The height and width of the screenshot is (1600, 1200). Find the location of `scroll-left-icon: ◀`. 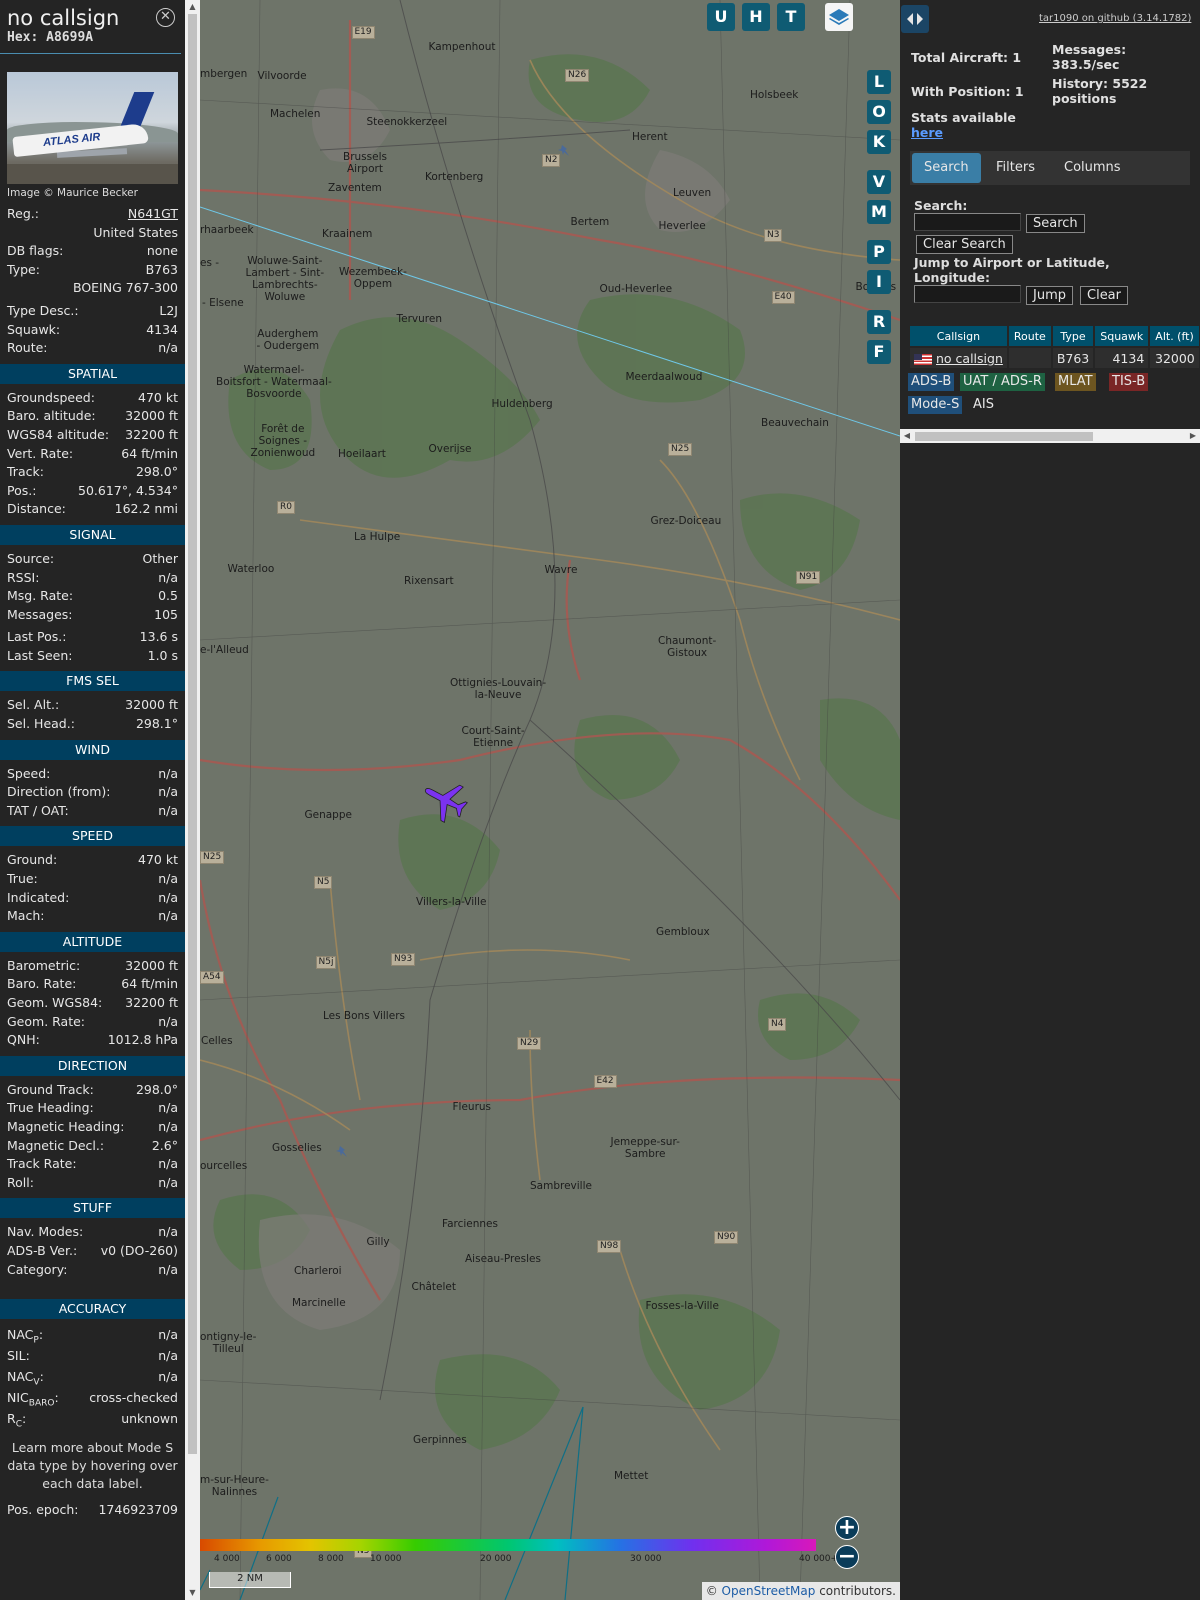

scroll-left-icon: ◀ is located at coordinates (907, 436).